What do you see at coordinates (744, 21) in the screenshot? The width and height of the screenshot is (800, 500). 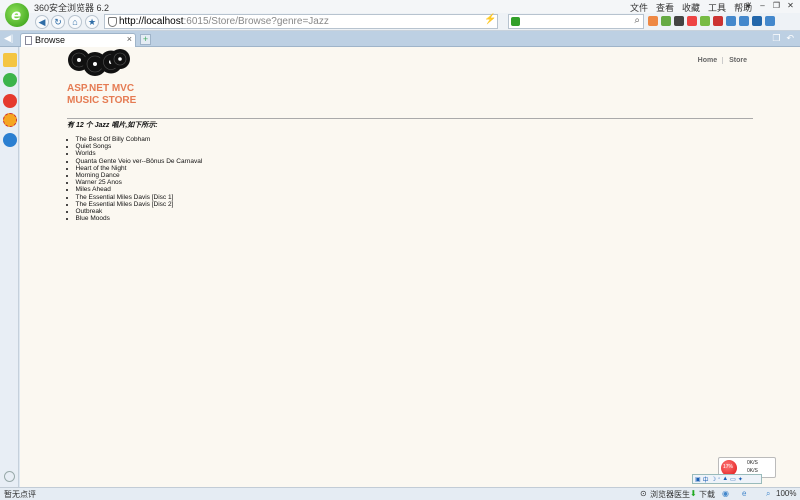 I see `translate-icon` at bounding box center [744, 21].